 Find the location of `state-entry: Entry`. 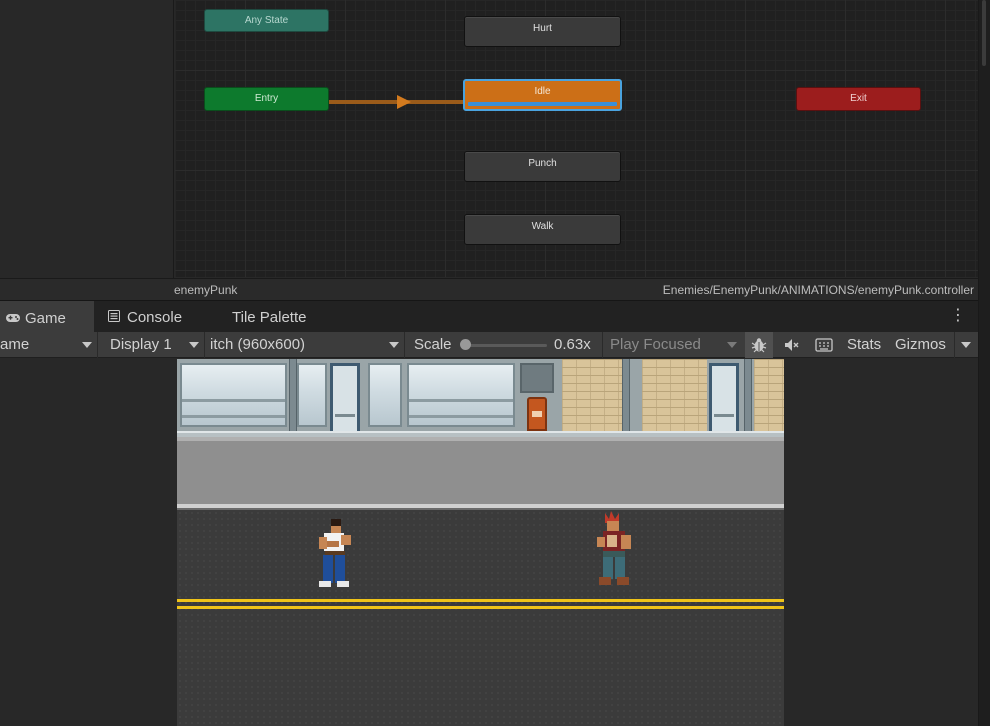

state-entry: Entry is located at coordinates (266, 99).